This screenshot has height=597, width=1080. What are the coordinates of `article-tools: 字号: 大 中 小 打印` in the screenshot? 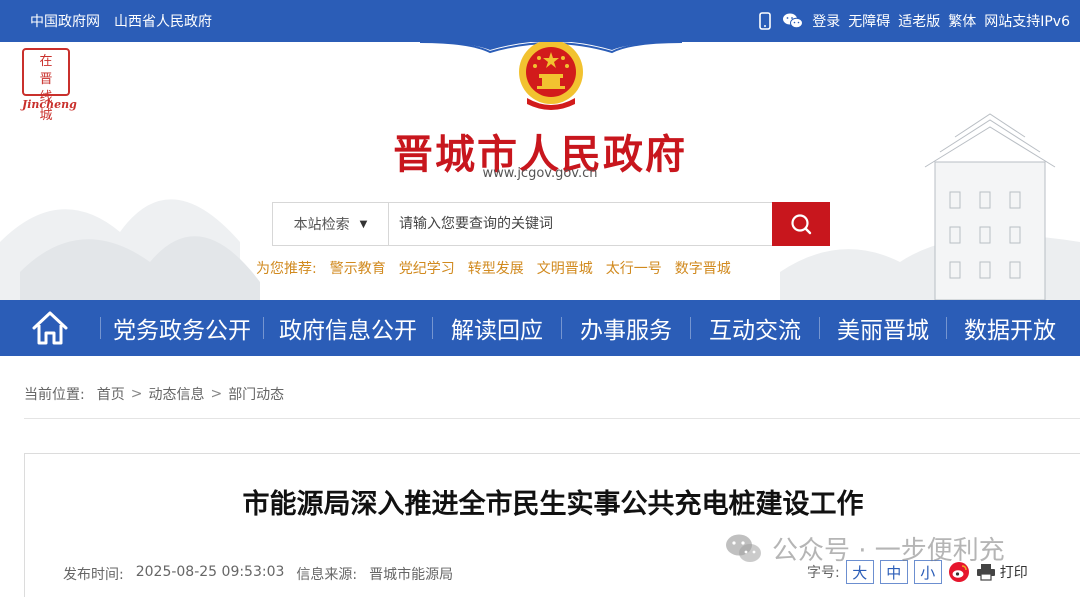 It's located at (917, 572).